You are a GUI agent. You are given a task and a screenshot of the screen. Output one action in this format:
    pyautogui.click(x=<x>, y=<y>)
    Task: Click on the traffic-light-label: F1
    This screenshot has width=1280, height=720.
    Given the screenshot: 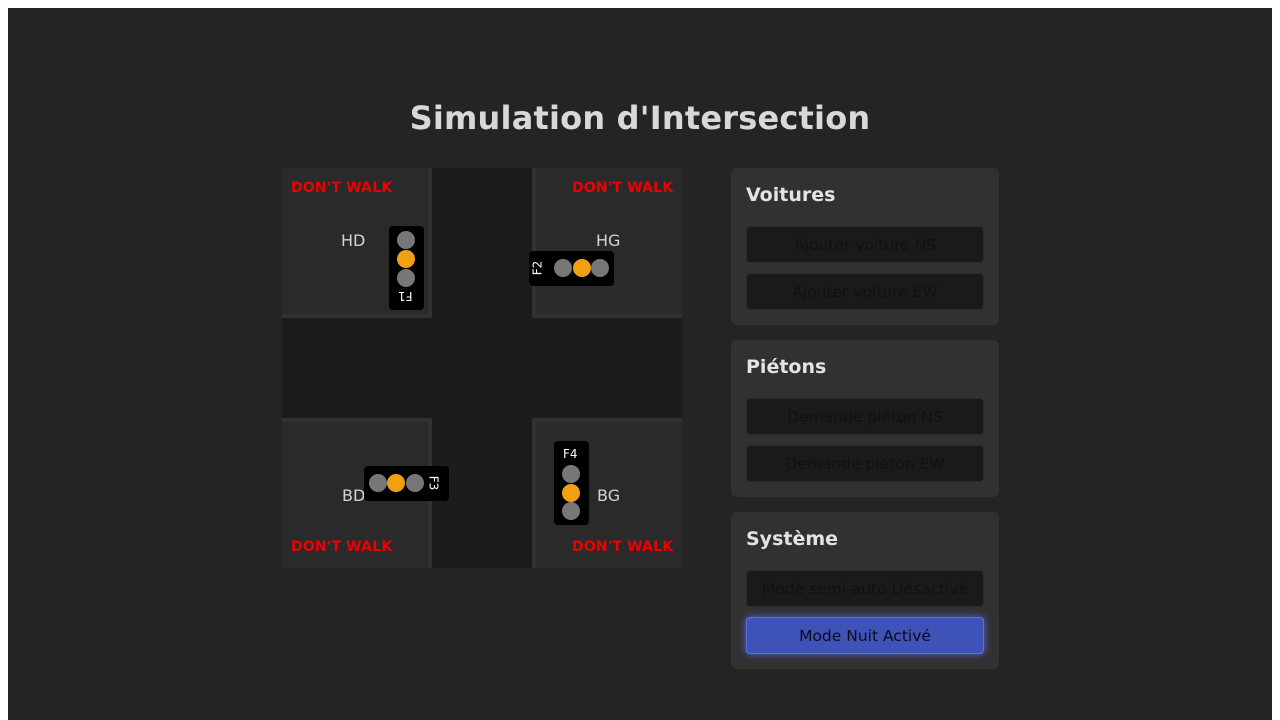 What is the action you would take?
    pyautogui.click(x=405, y=296)
    